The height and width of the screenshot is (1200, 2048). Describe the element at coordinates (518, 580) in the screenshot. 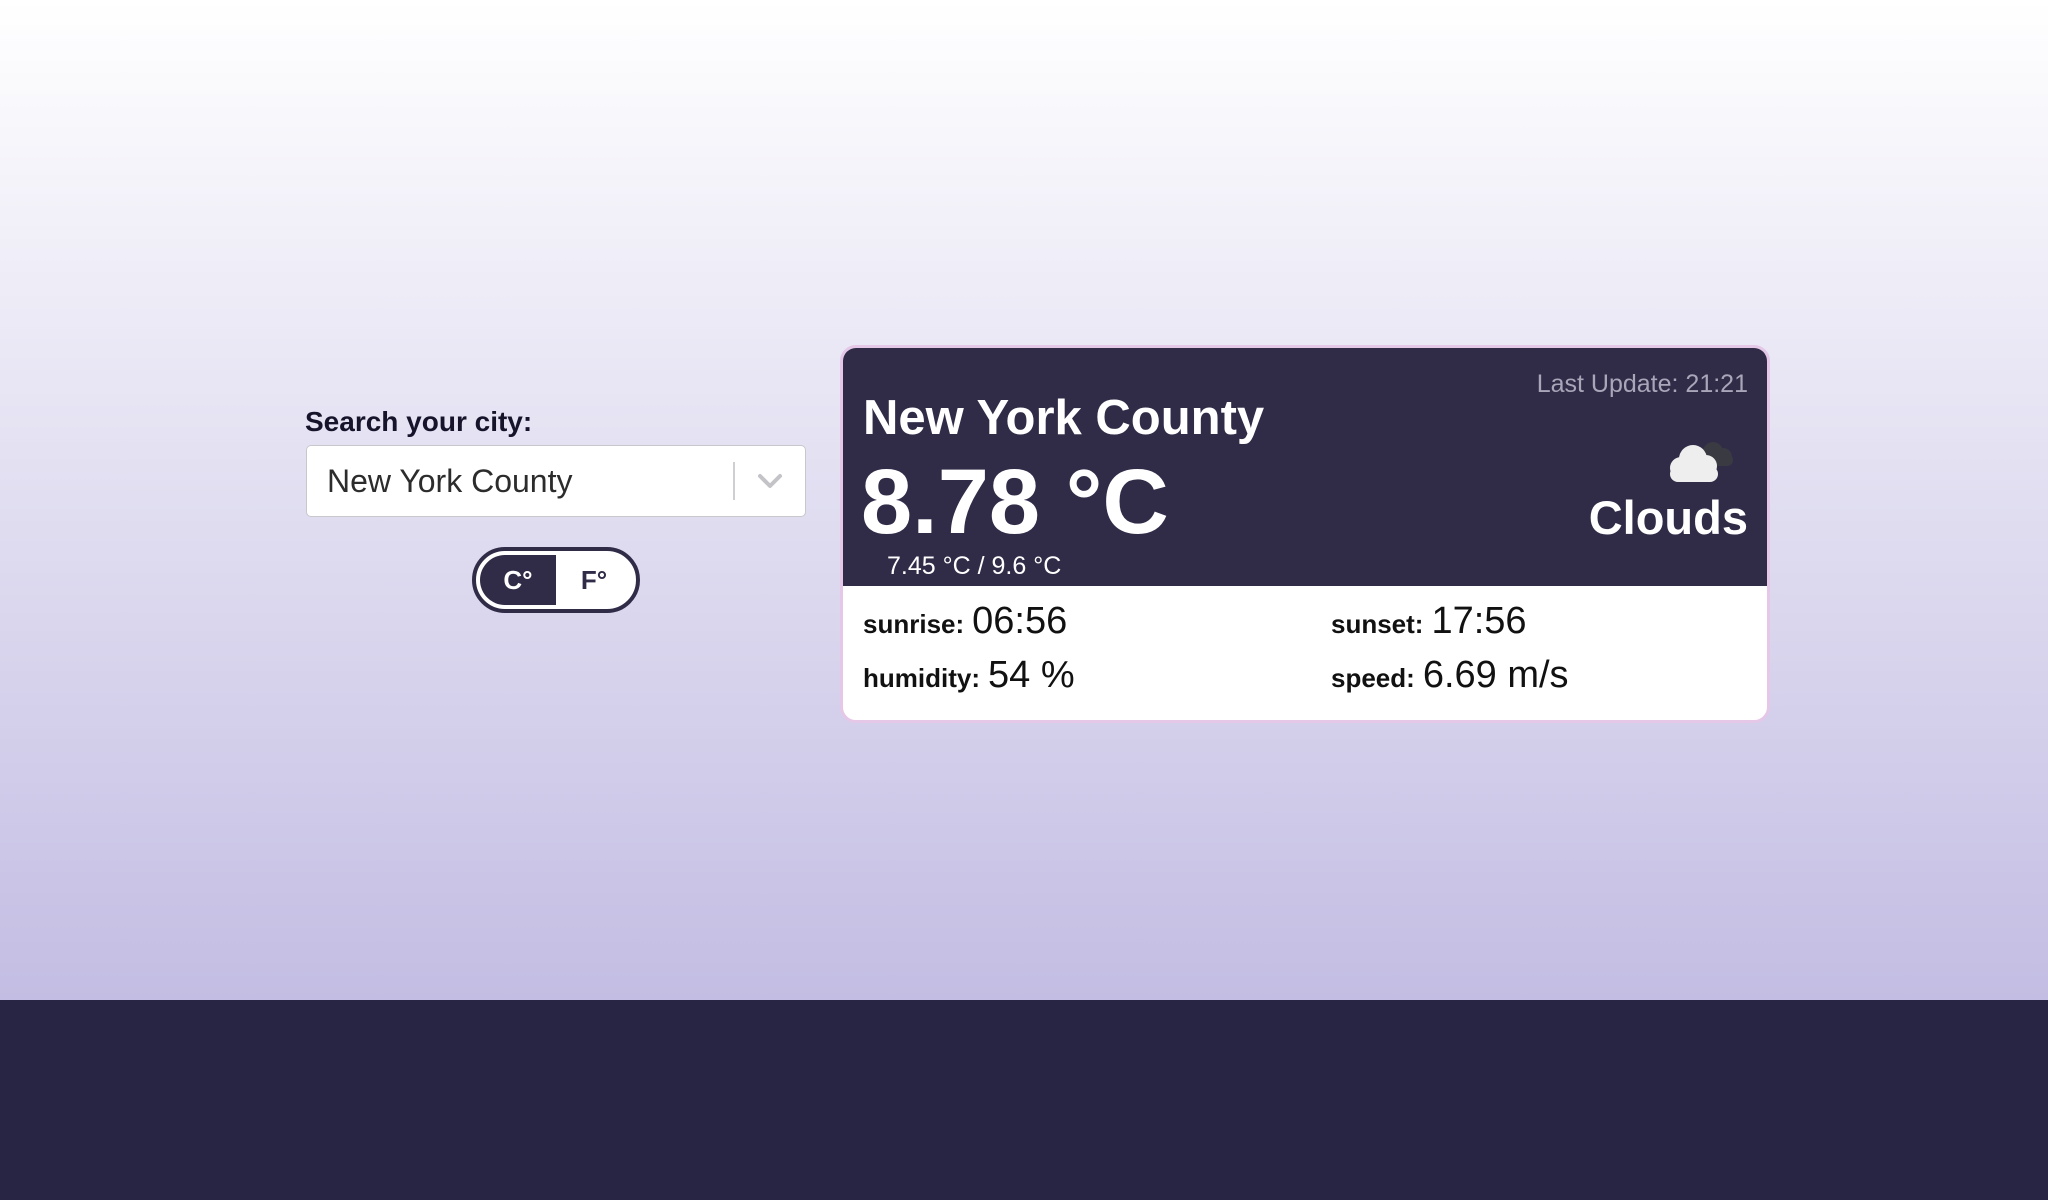

I see `celsius-option: C°` at that location.